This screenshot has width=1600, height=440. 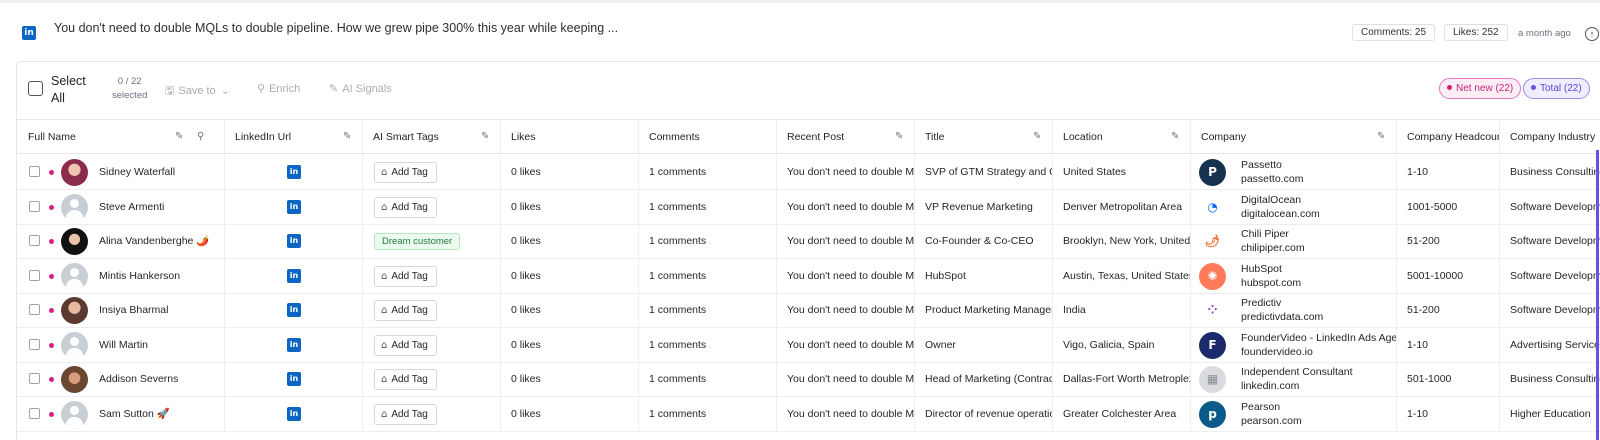 I want to click on company-name: Pearson, so click(x=1260, y=407).